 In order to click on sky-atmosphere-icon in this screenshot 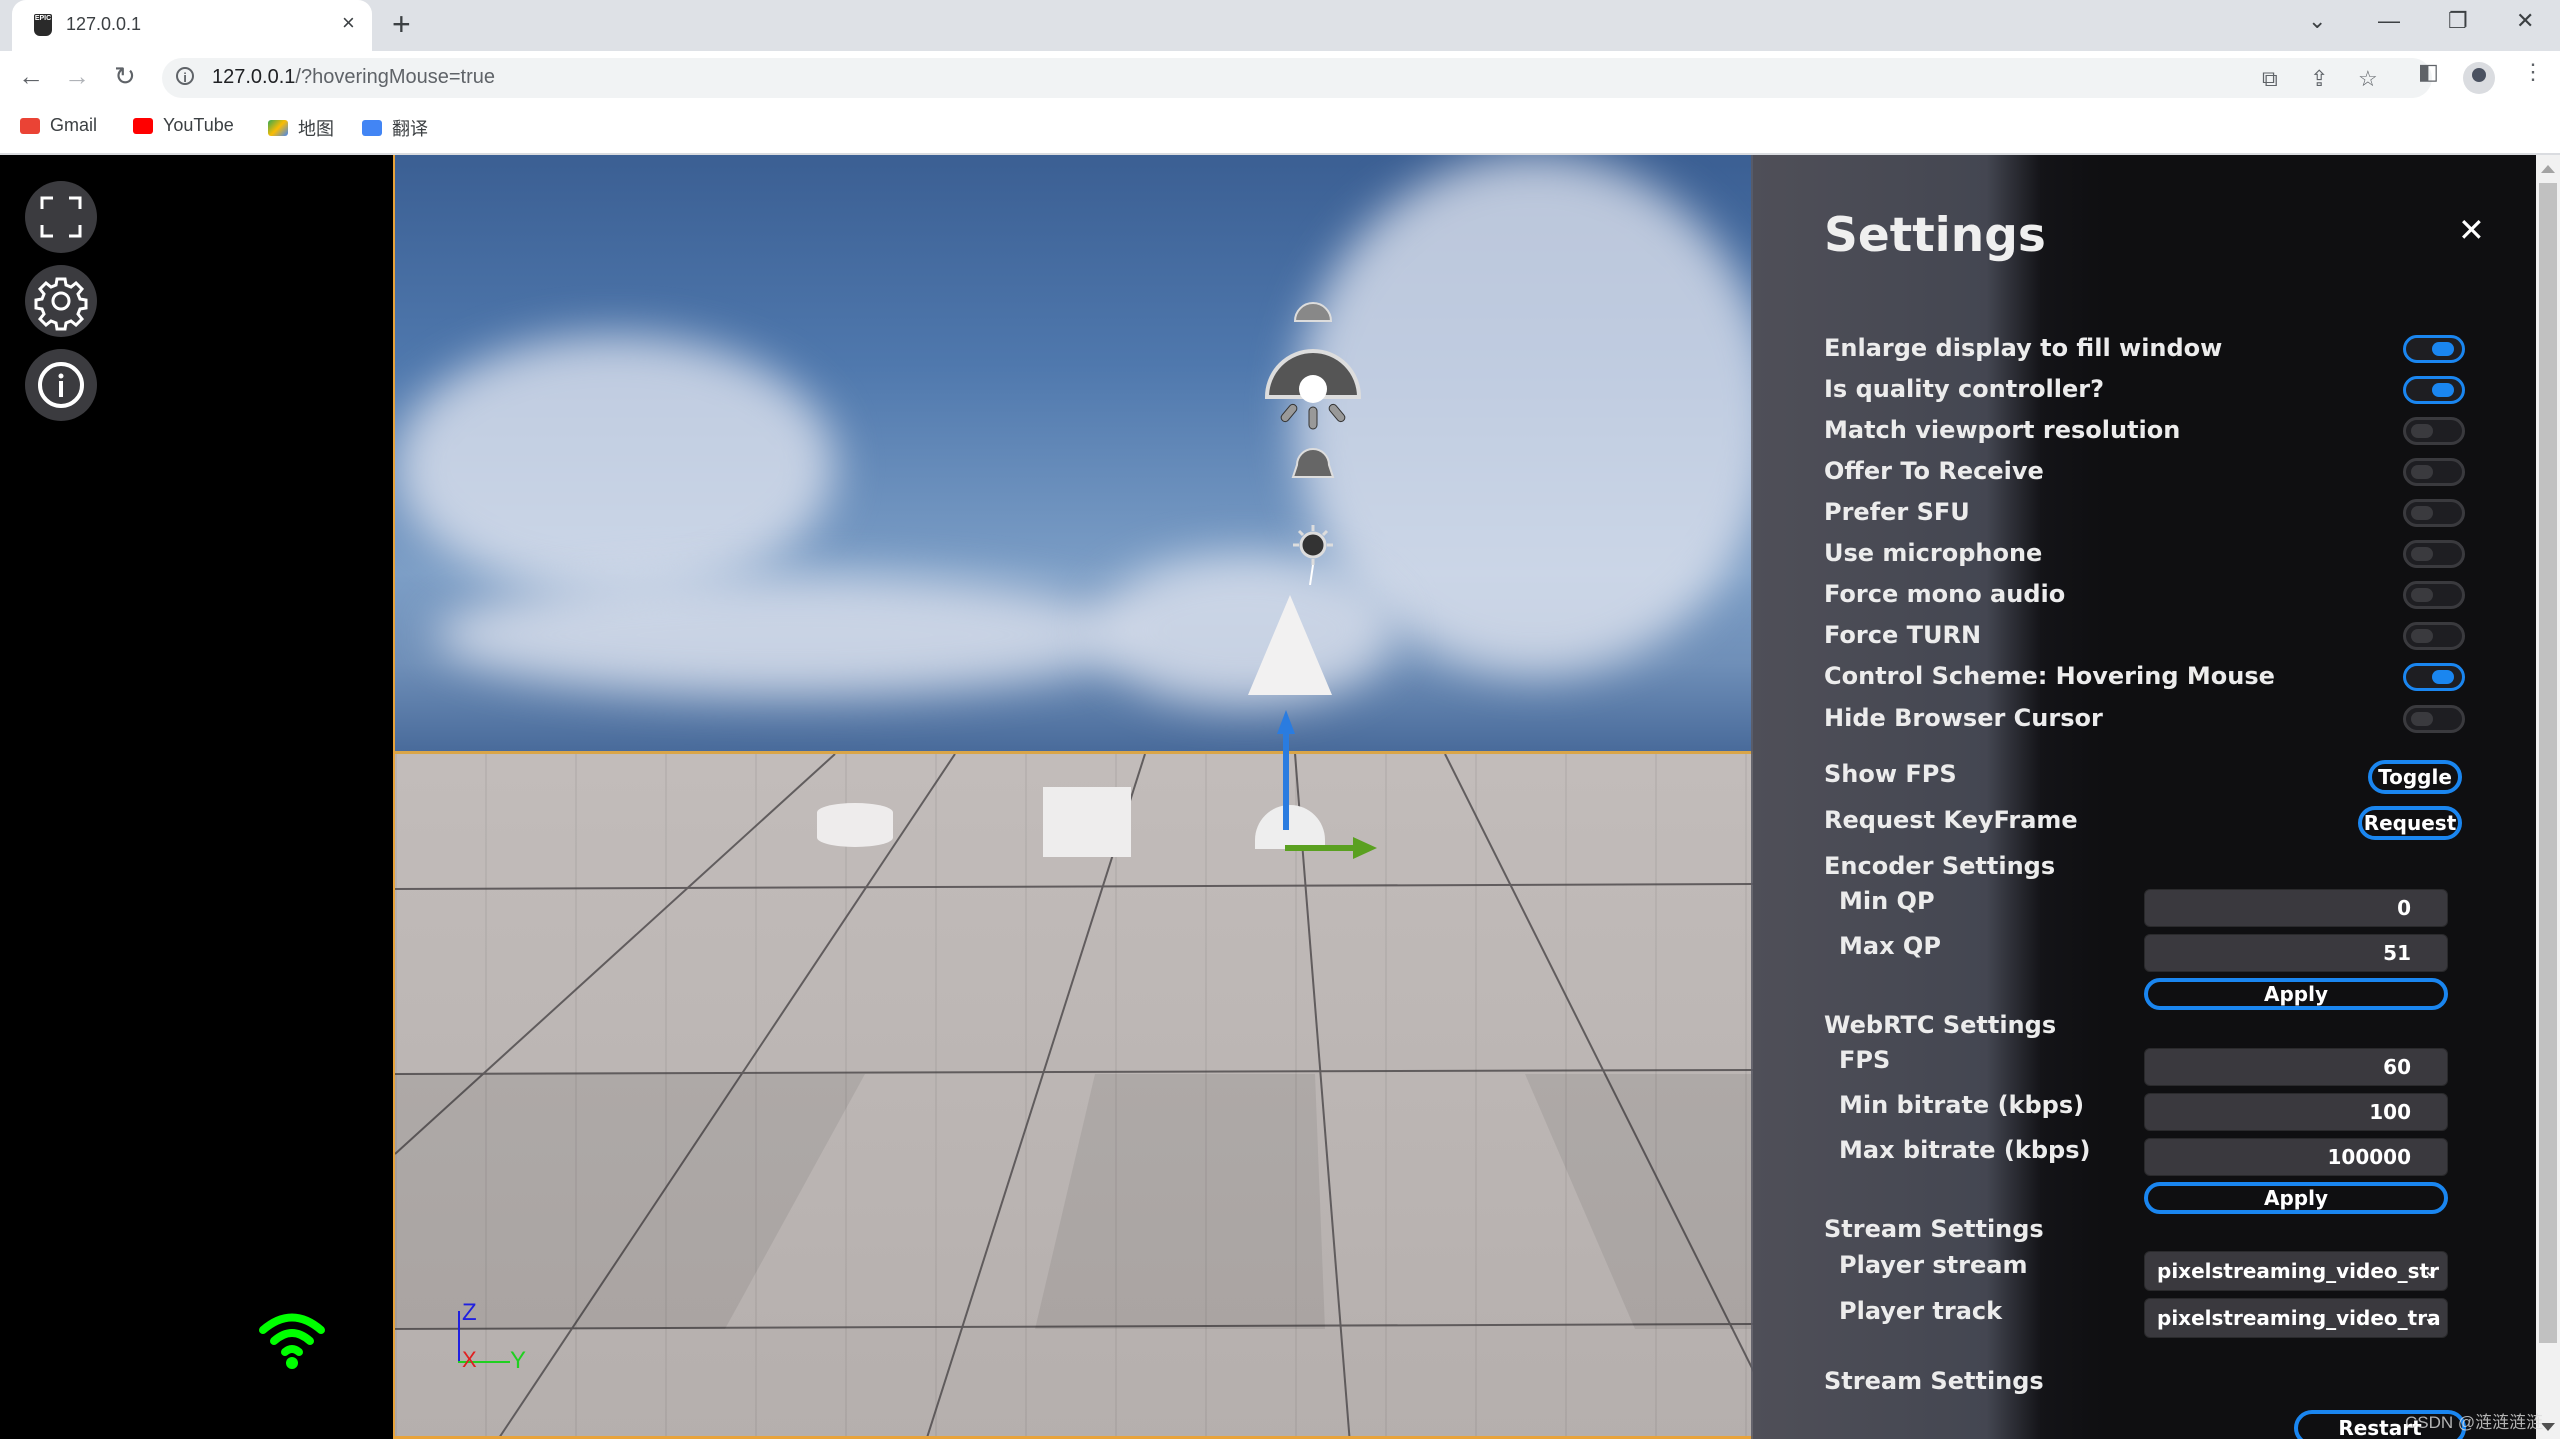, I will do `click(1313, 312)`.